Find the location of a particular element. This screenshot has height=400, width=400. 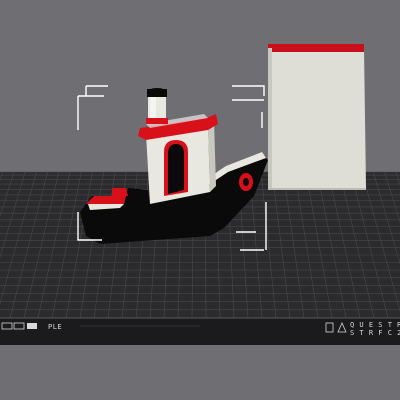

bed-label-right-sub: S T R F C 2 is located at coordinates (375, 333).